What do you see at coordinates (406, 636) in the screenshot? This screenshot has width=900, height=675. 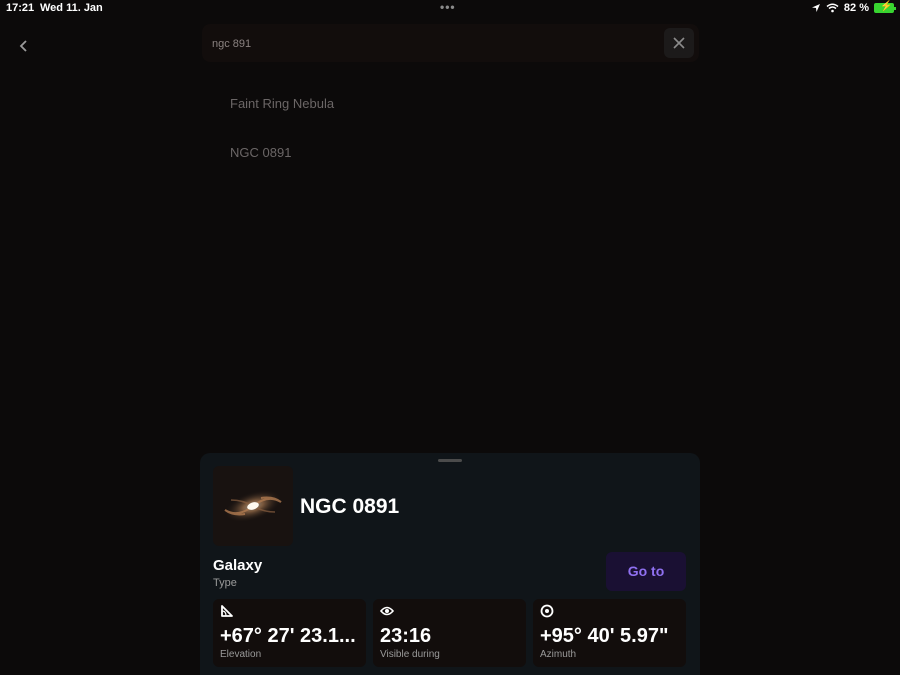 I see `visible-during-value: 23:16` at bounding box center [406, 636].